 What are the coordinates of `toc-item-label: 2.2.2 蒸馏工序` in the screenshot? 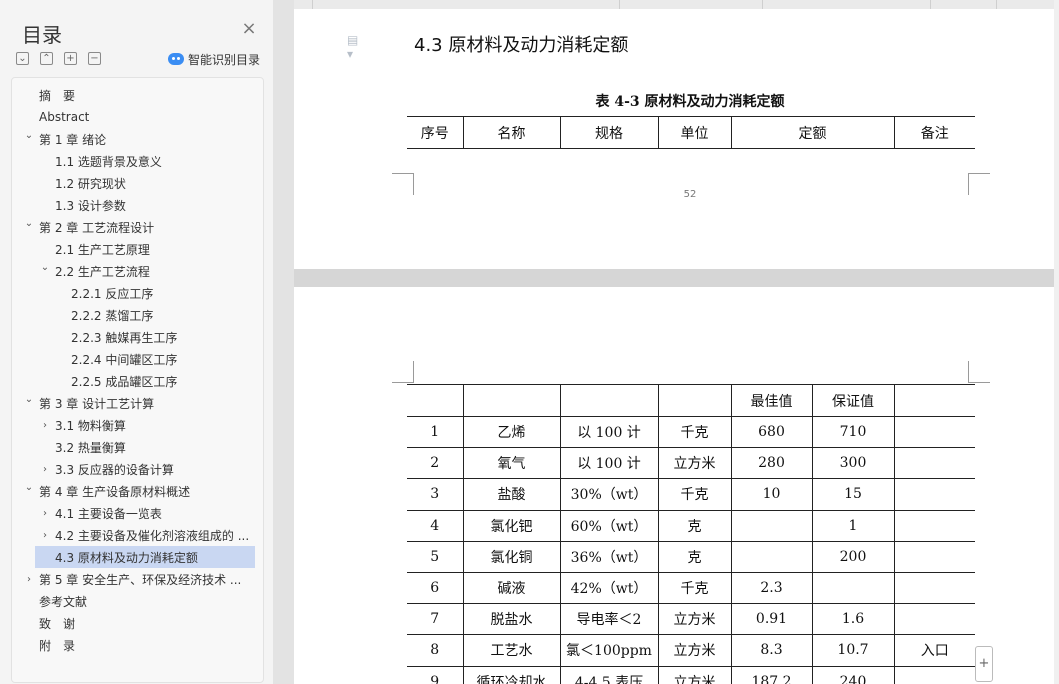 It's located at (112, 315).